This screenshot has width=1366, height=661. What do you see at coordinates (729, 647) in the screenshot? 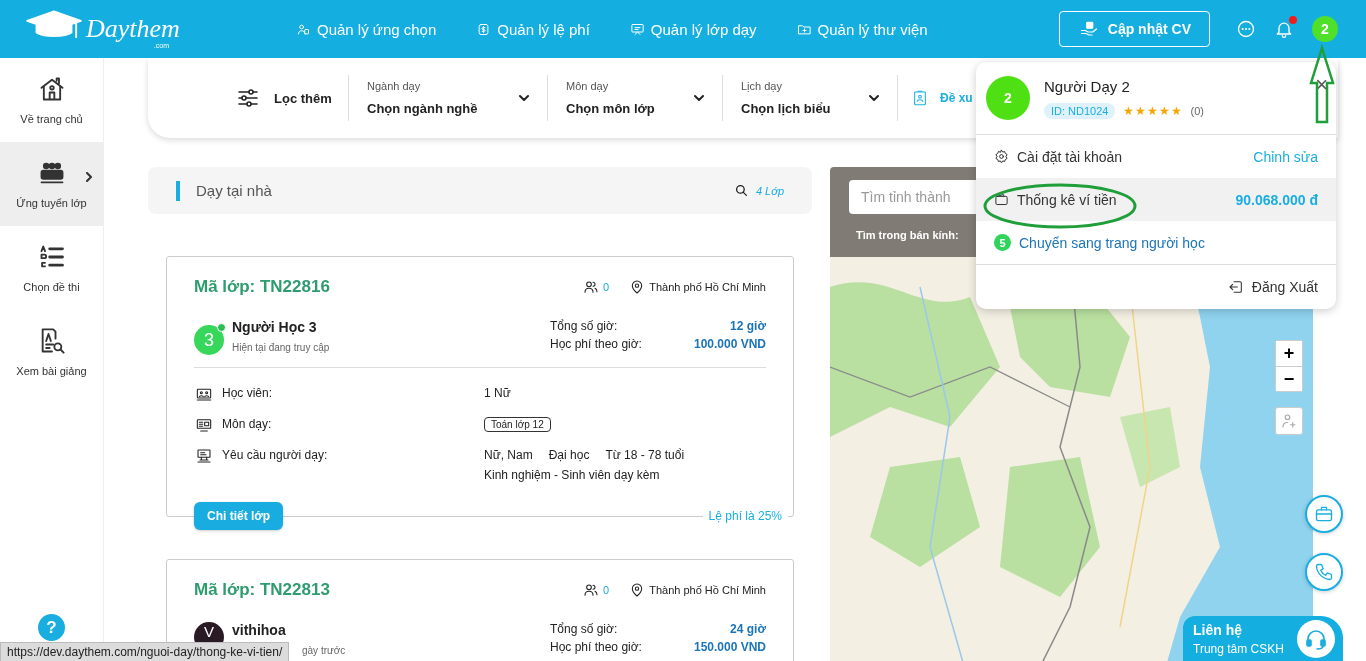
I see `fee-value: 150.000 VND` at bounding box center [729, 647].